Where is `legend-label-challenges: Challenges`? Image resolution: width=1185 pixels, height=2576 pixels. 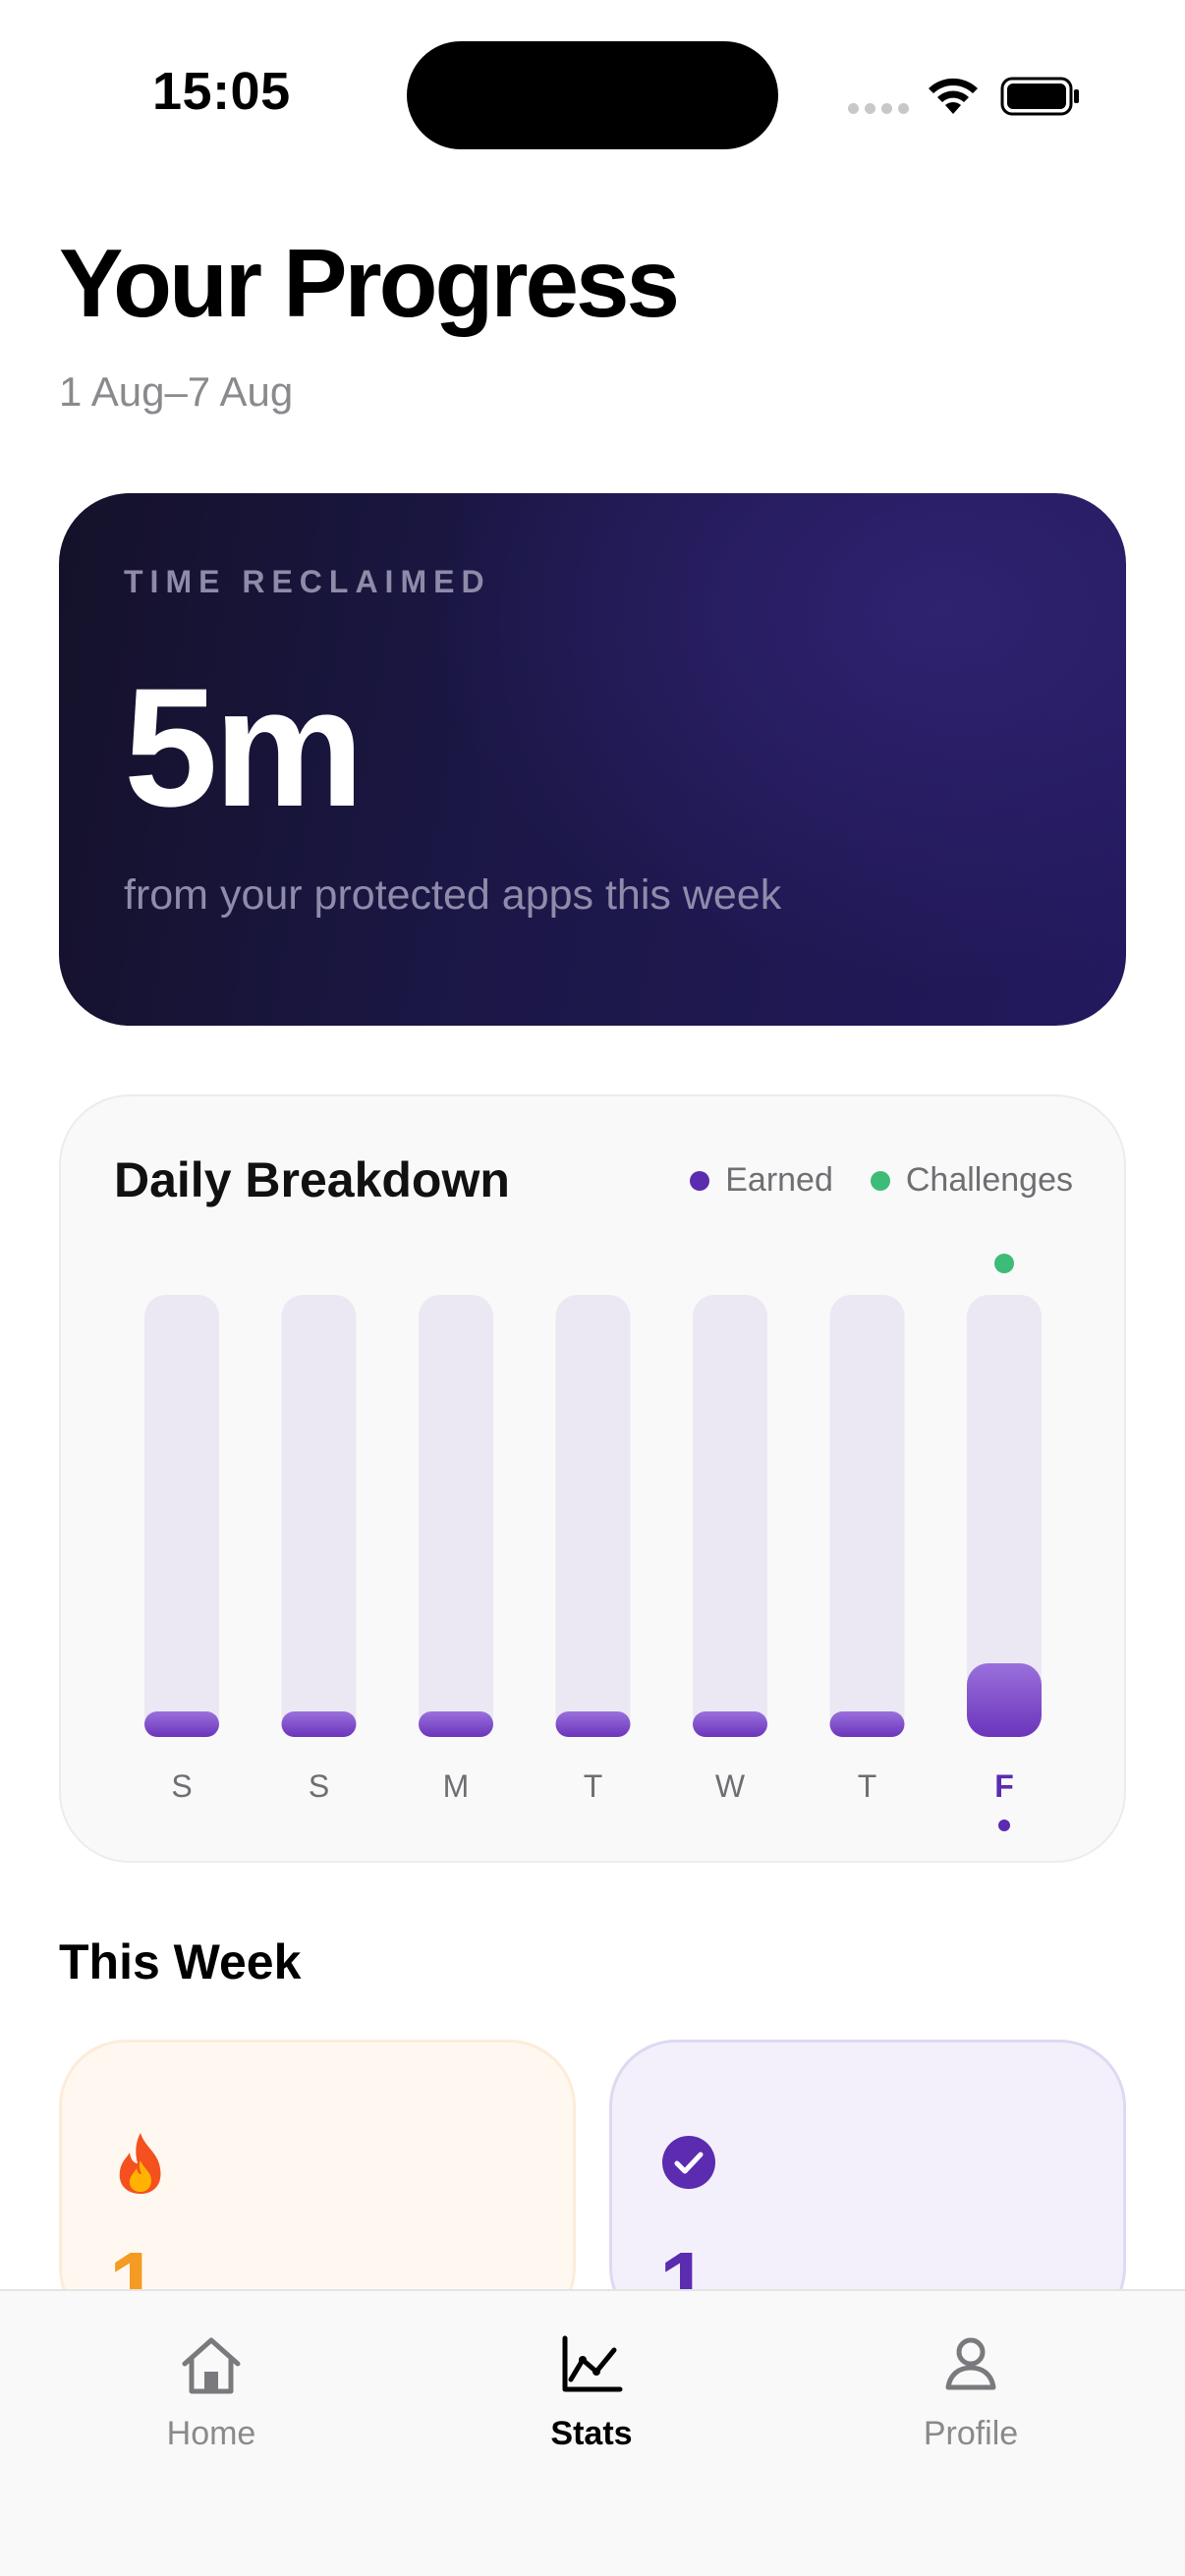
legend-label-challenges: Challenges is located at coordinates (989, 1180).